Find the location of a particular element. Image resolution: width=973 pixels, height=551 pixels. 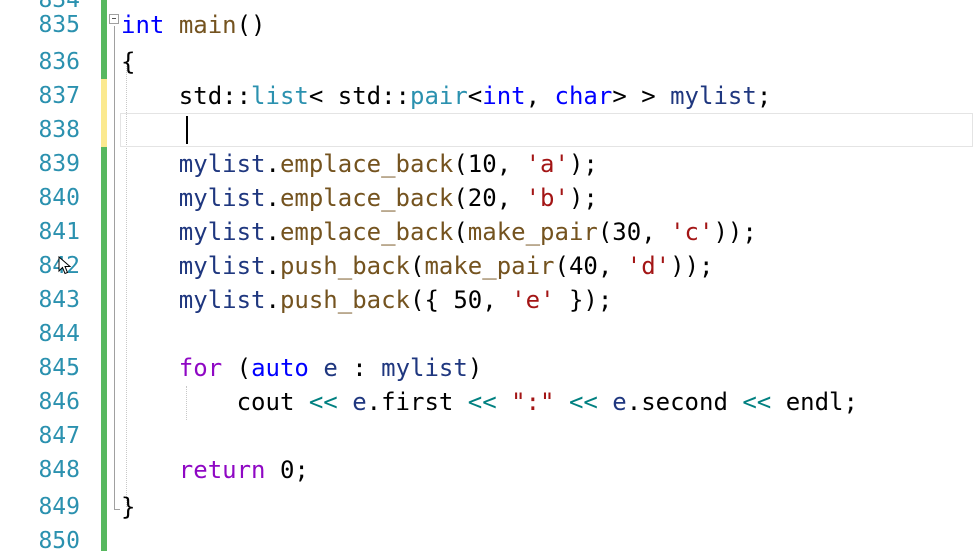

line-number: 841 is located at coordinates (59, 232).